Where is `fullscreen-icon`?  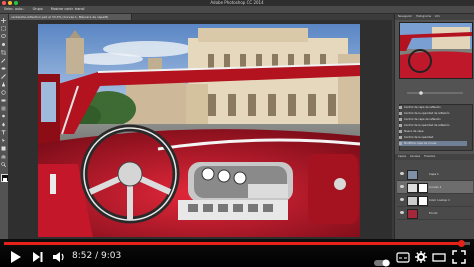
fullscreen-icon is located at coordinates (459, 258).